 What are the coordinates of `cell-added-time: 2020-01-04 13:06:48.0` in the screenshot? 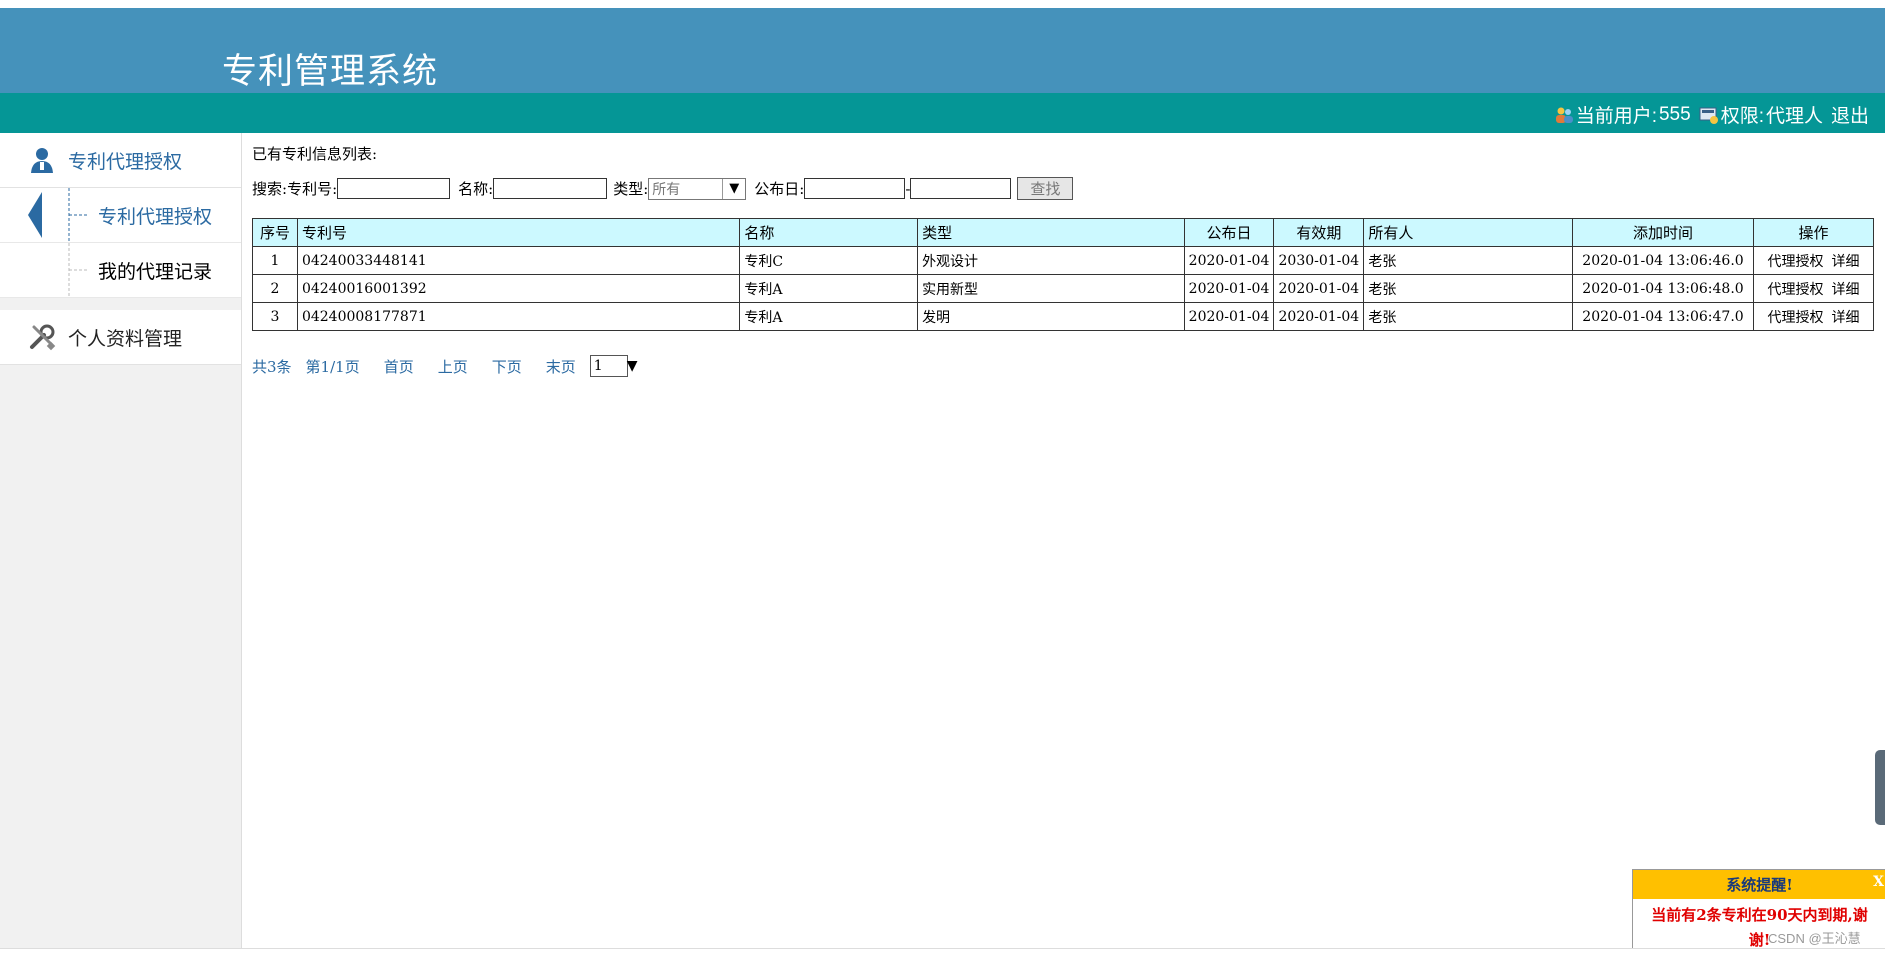 It's located at (1663, 288).